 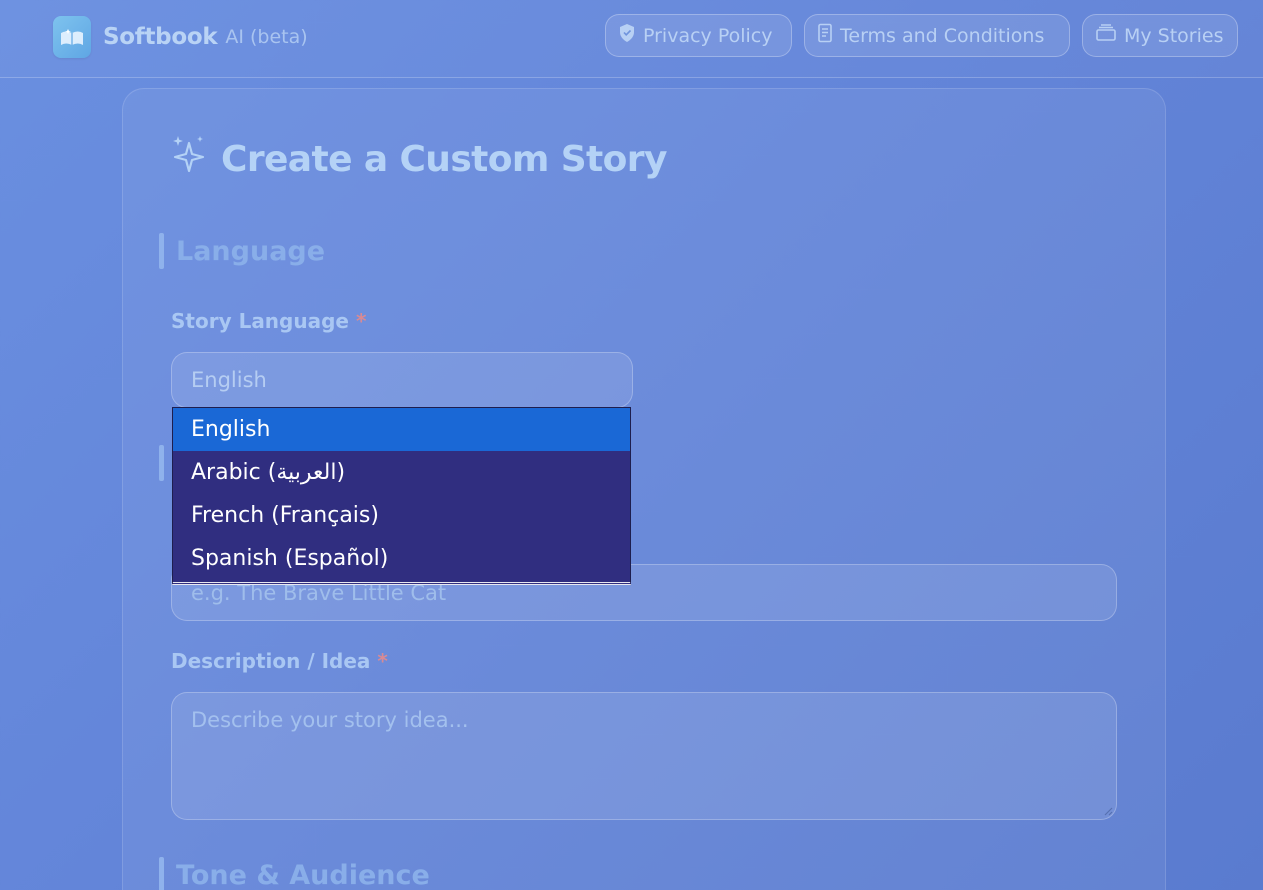 I want to click on brand-suffix: AI (beta), so click(x=266, y=37).